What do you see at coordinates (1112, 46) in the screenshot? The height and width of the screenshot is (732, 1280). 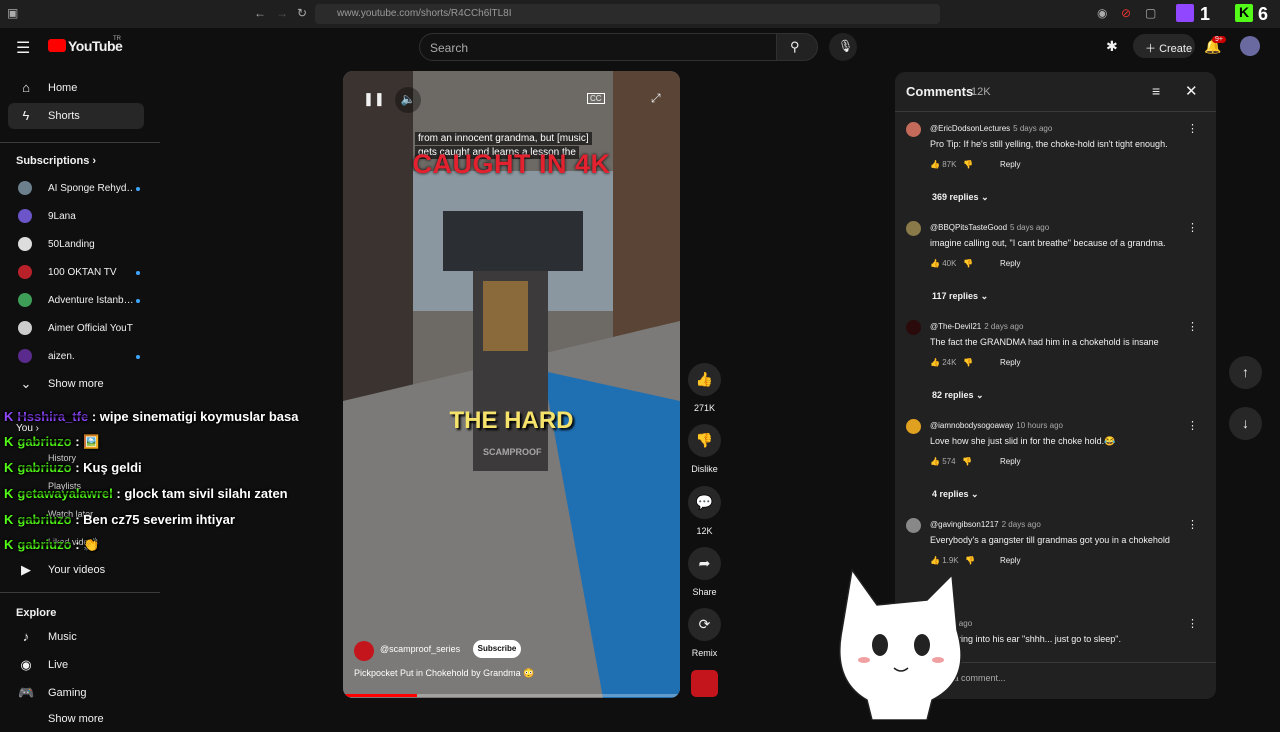 I see `extension-gear-icon: ✱` at bounding box center [1112, 46].